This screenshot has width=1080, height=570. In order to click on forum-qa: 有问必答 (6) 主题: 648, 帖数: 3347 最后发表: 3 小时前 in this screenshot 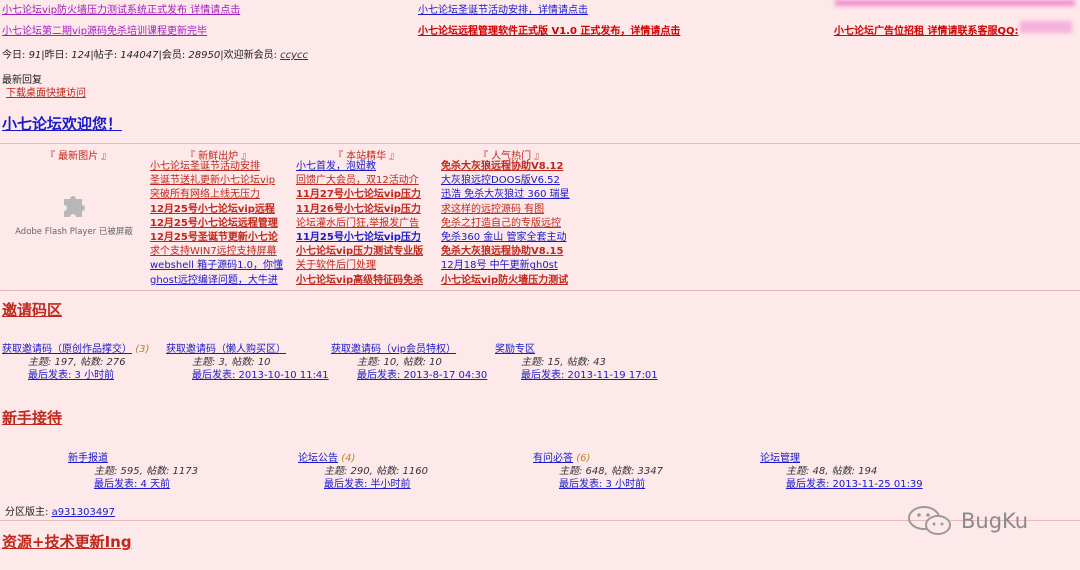, I will do `click(598, 471)`.